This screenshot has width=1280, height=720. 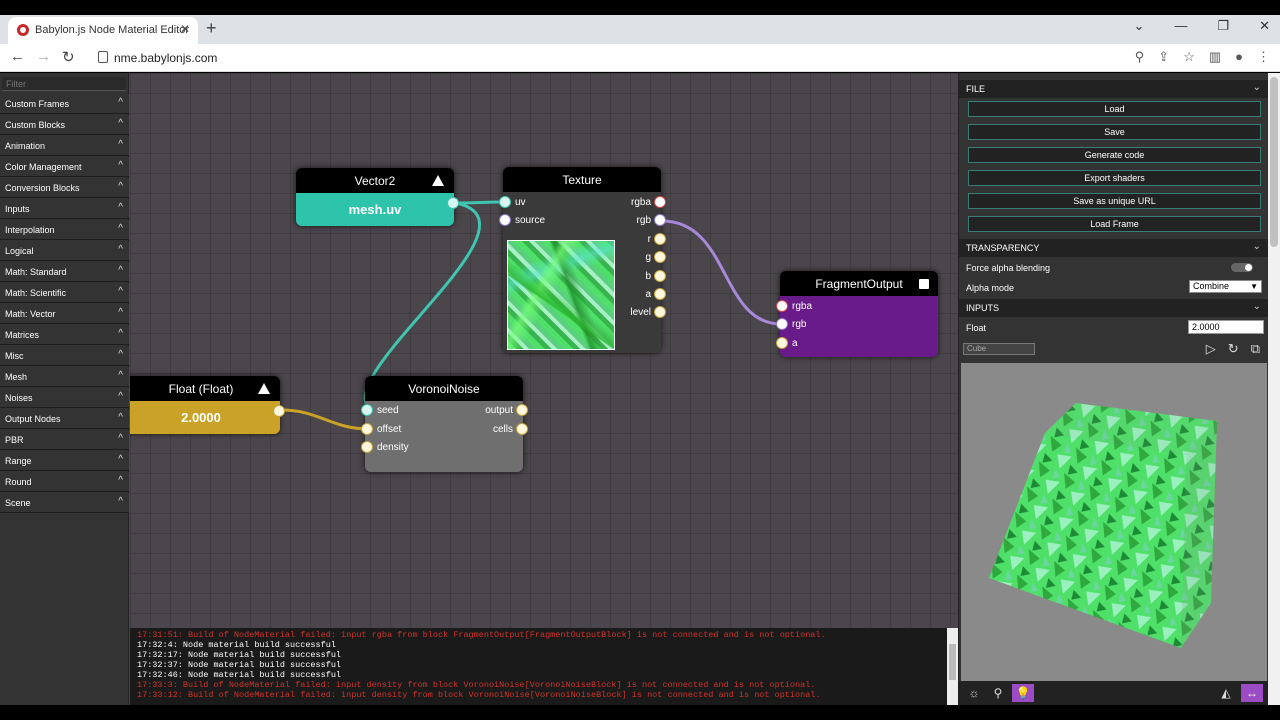 What do you see at coordinates (924, 284) in the screenshot?
I see `square-icon` at bounding box center [924, 284].